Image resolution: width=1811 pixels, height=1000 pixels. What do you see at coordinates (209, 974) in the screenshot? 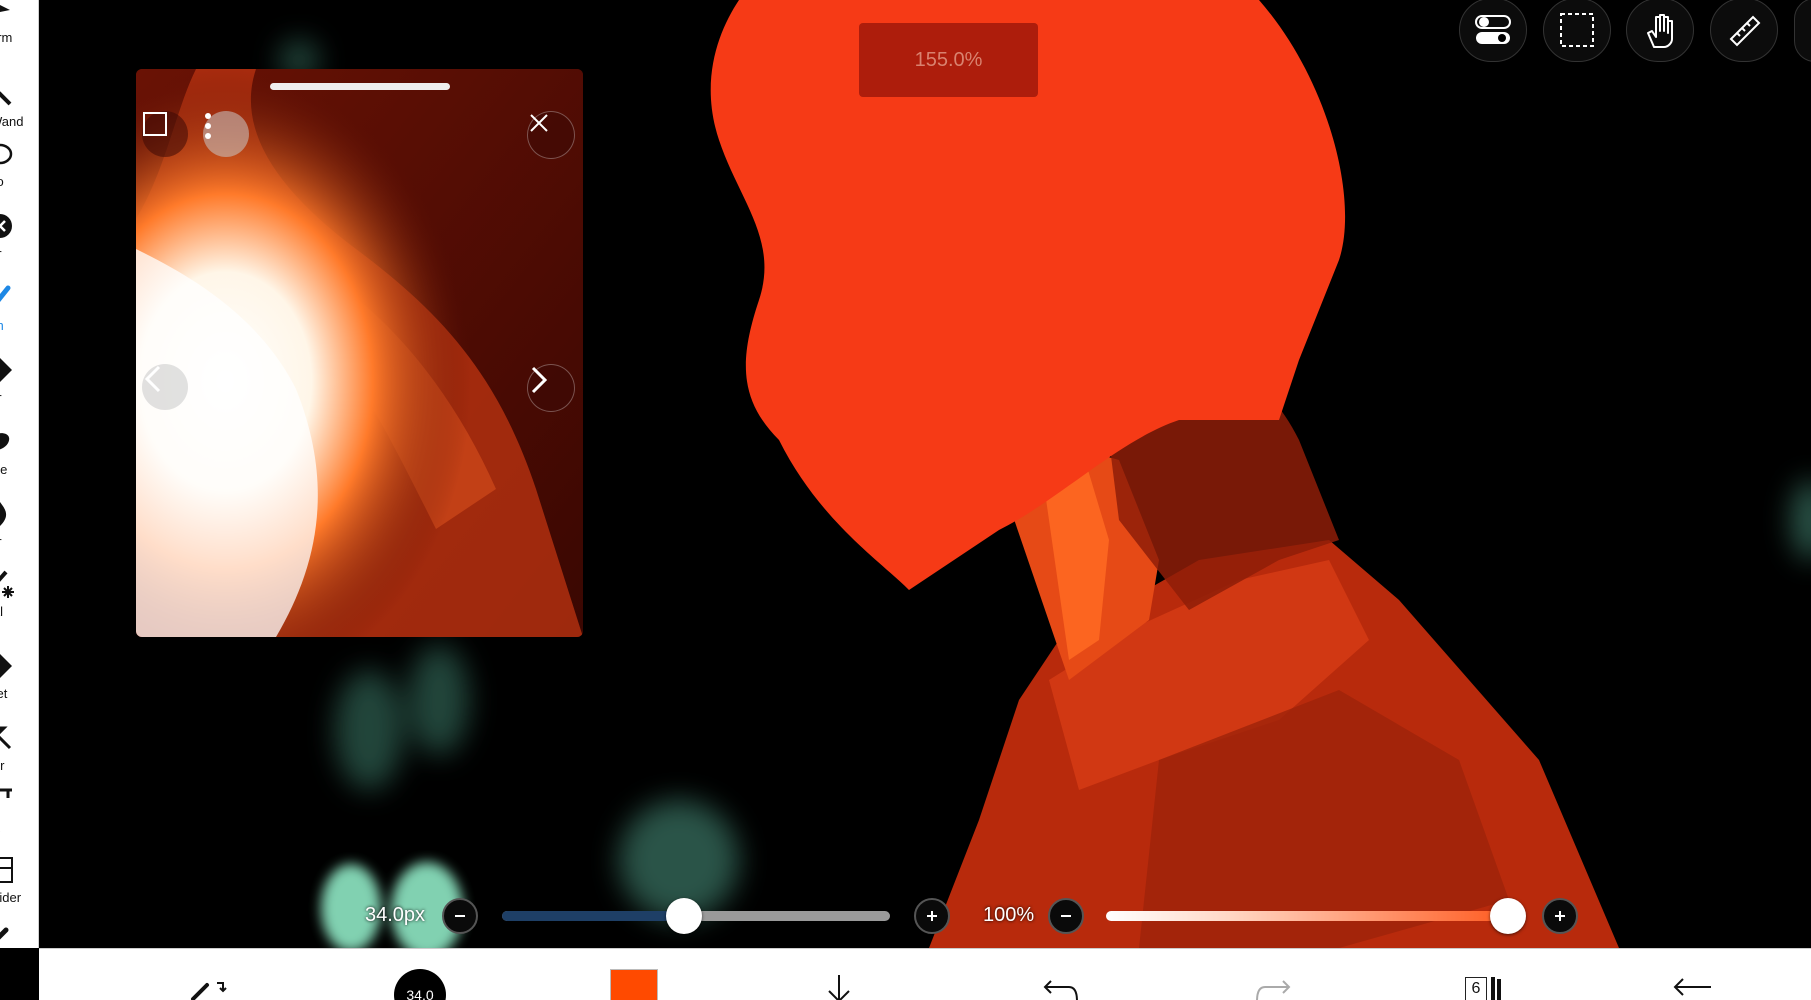
I see `brush-swap-button` at bounding box center [209, 974].